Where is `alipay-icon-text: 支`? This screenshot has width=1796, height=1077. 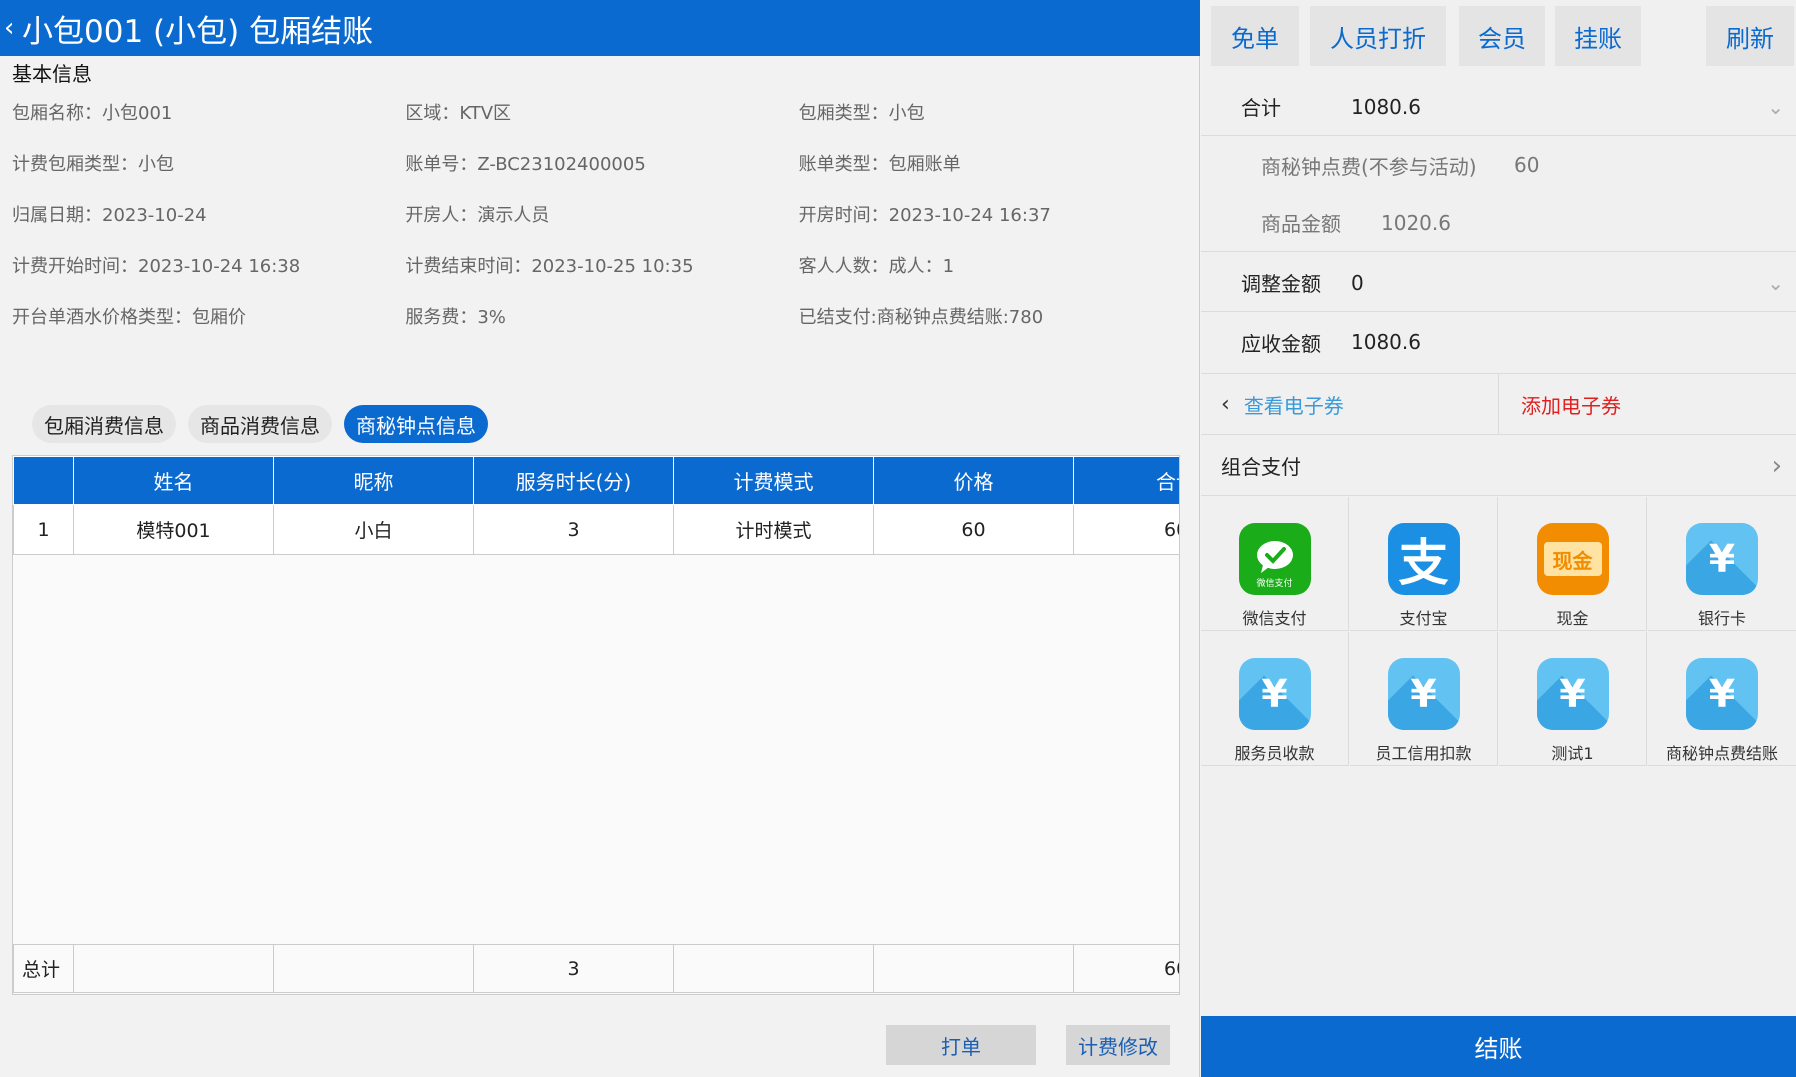 alipay-icon-text: 支 is located at coordinates (1423, 563).